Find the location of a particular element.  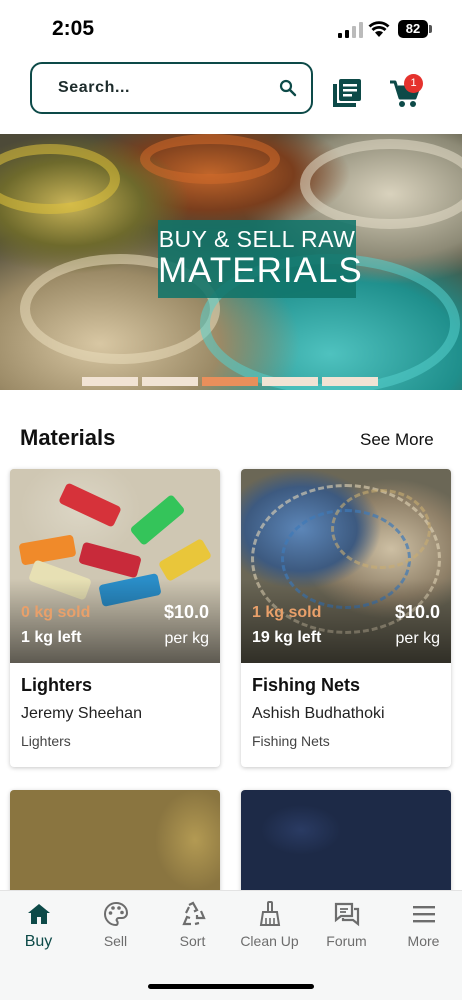

home-indicator is located at coordinates (231, 986).